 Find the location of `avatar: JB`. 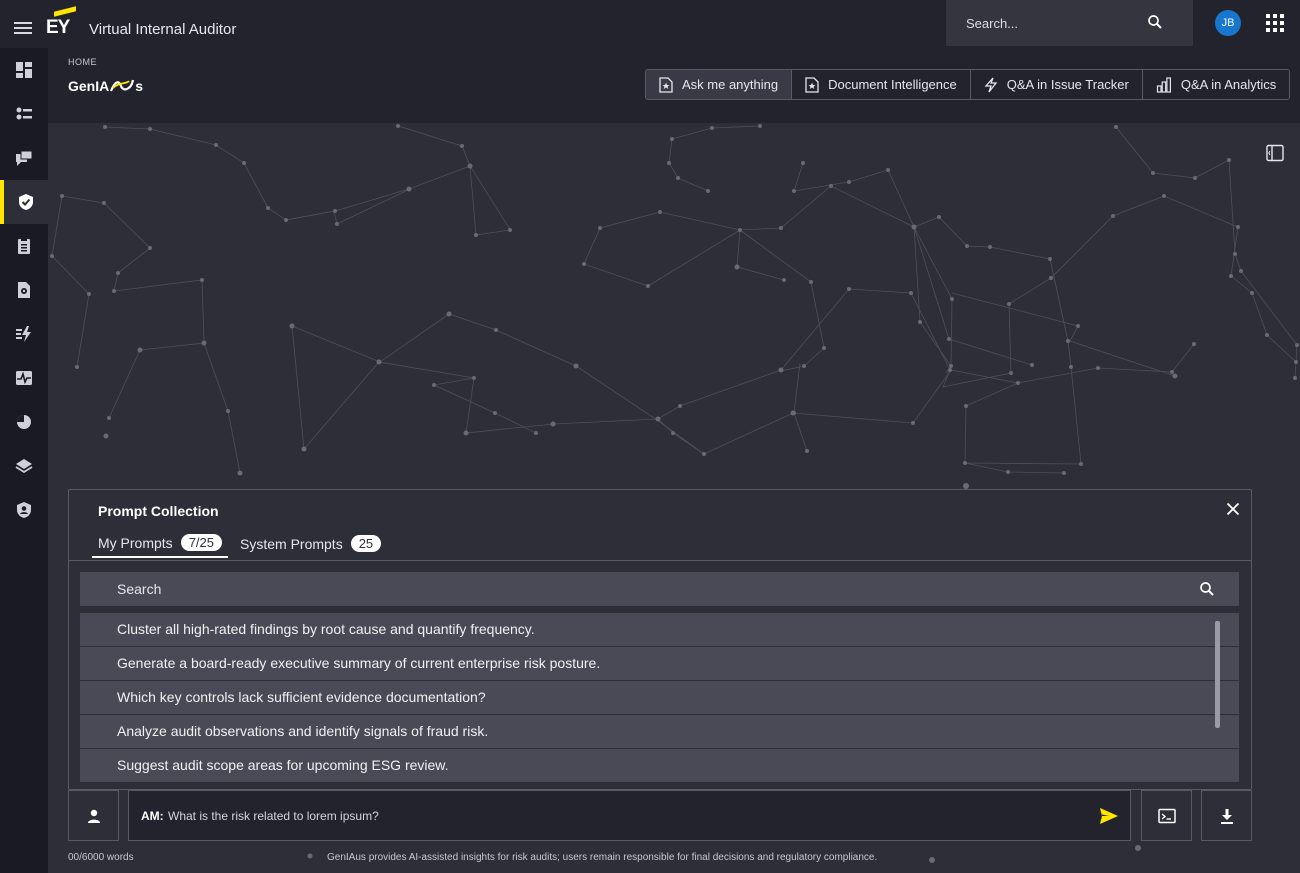

avatar: JB is located at coordinates (1228, 23).